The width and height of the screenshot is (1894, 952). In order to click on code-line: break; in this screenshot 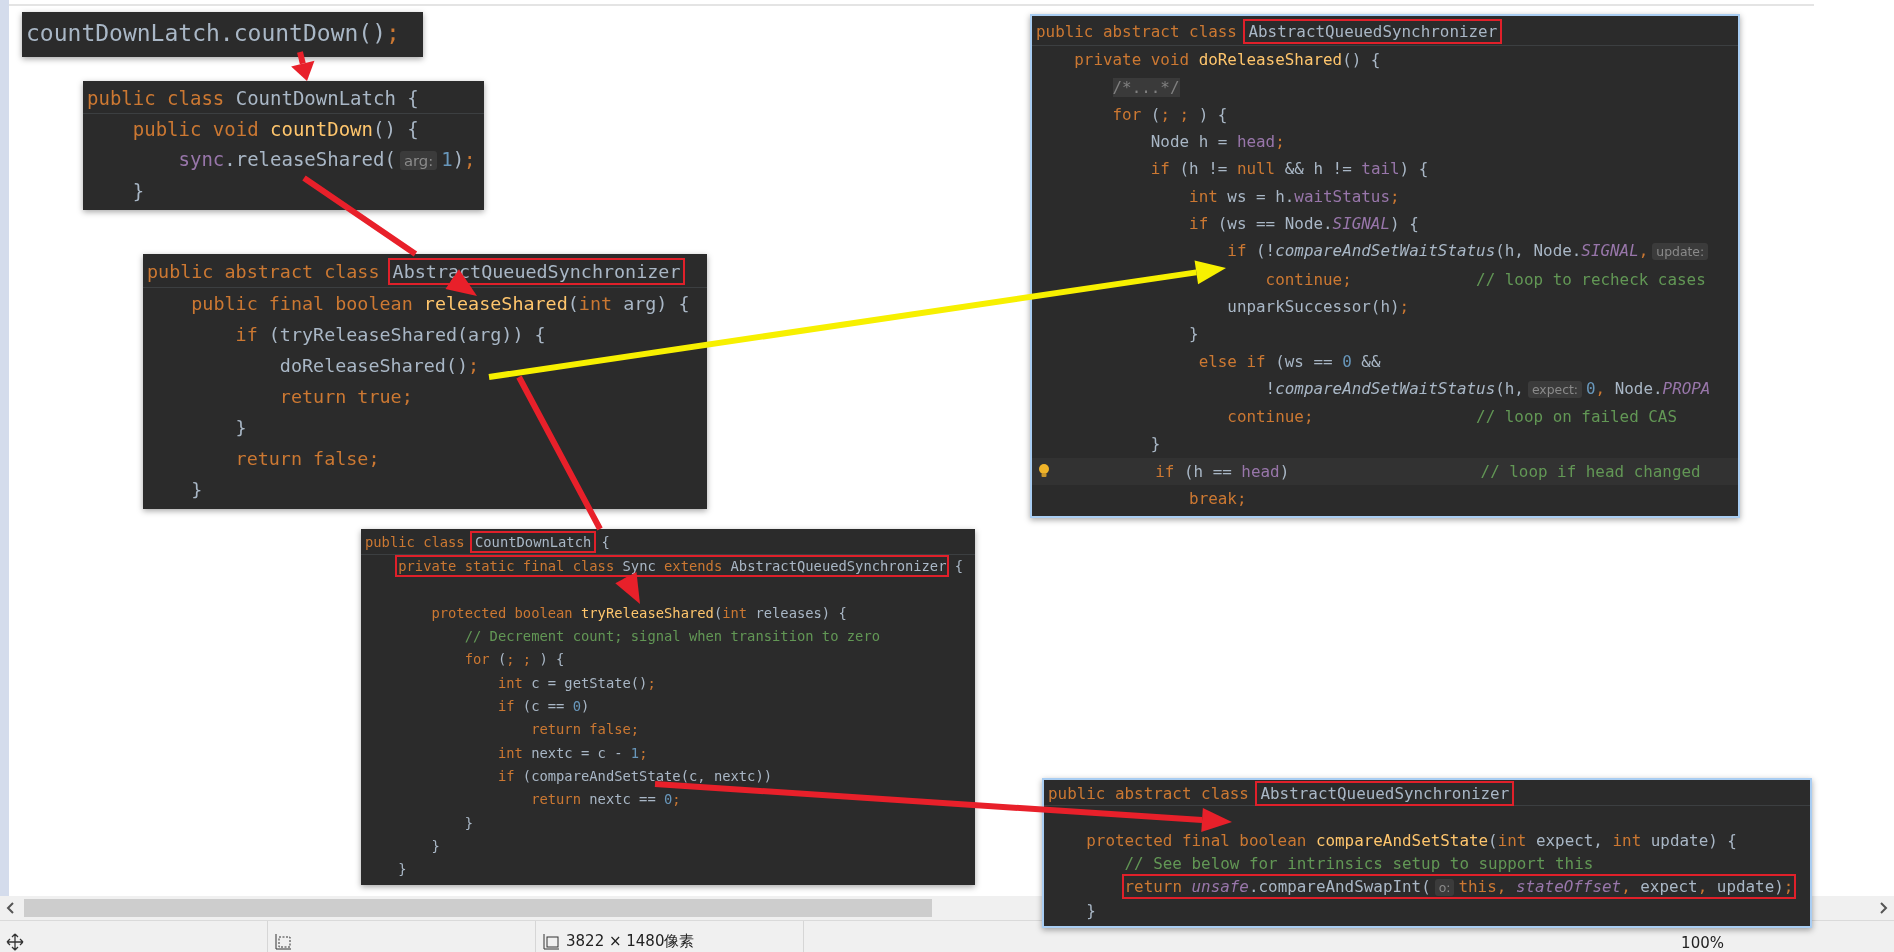, I will do `click(1218, 499)`.